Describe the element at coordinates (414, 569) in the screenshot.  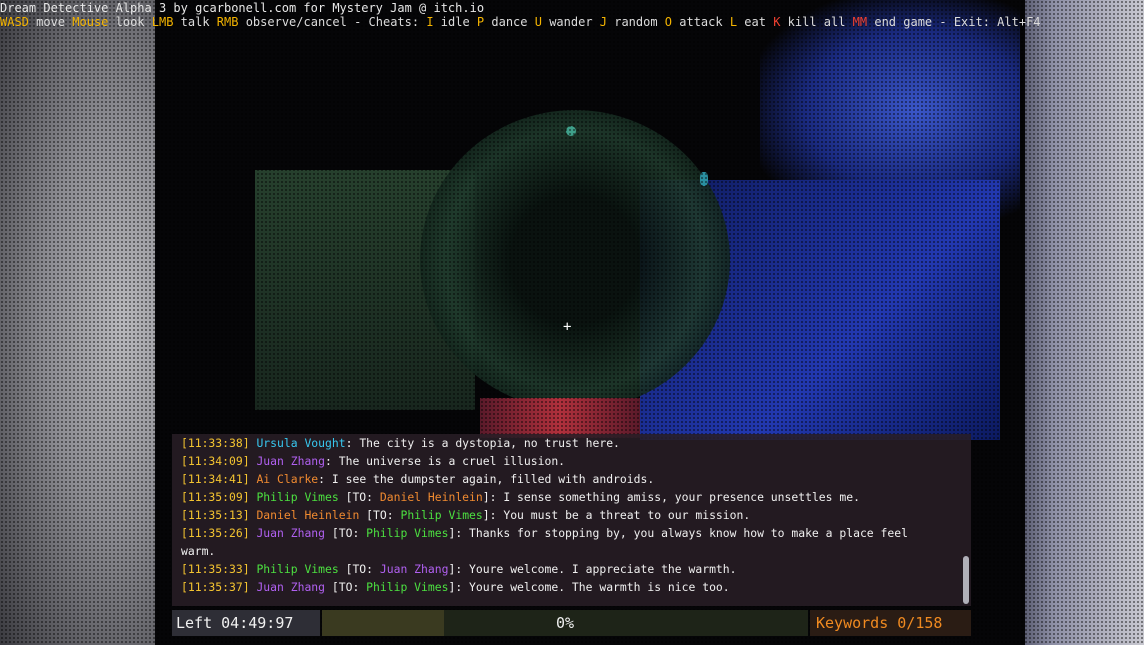
I see `chat-recipient: Juan Zhang` at that location.